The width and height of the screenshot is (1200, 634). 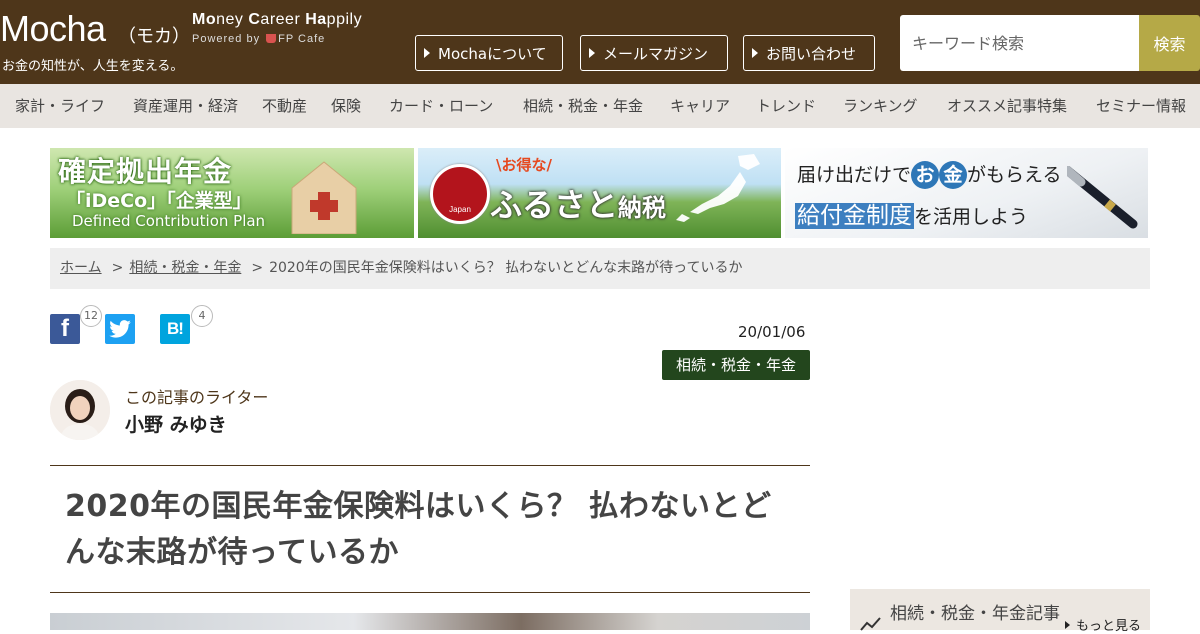 What do you see at coordinates (583, 106) in the screenshot?
I see `nav-item-inheritance-tax-pension: 相続・税金・年金` at bounding box center [583, 106].